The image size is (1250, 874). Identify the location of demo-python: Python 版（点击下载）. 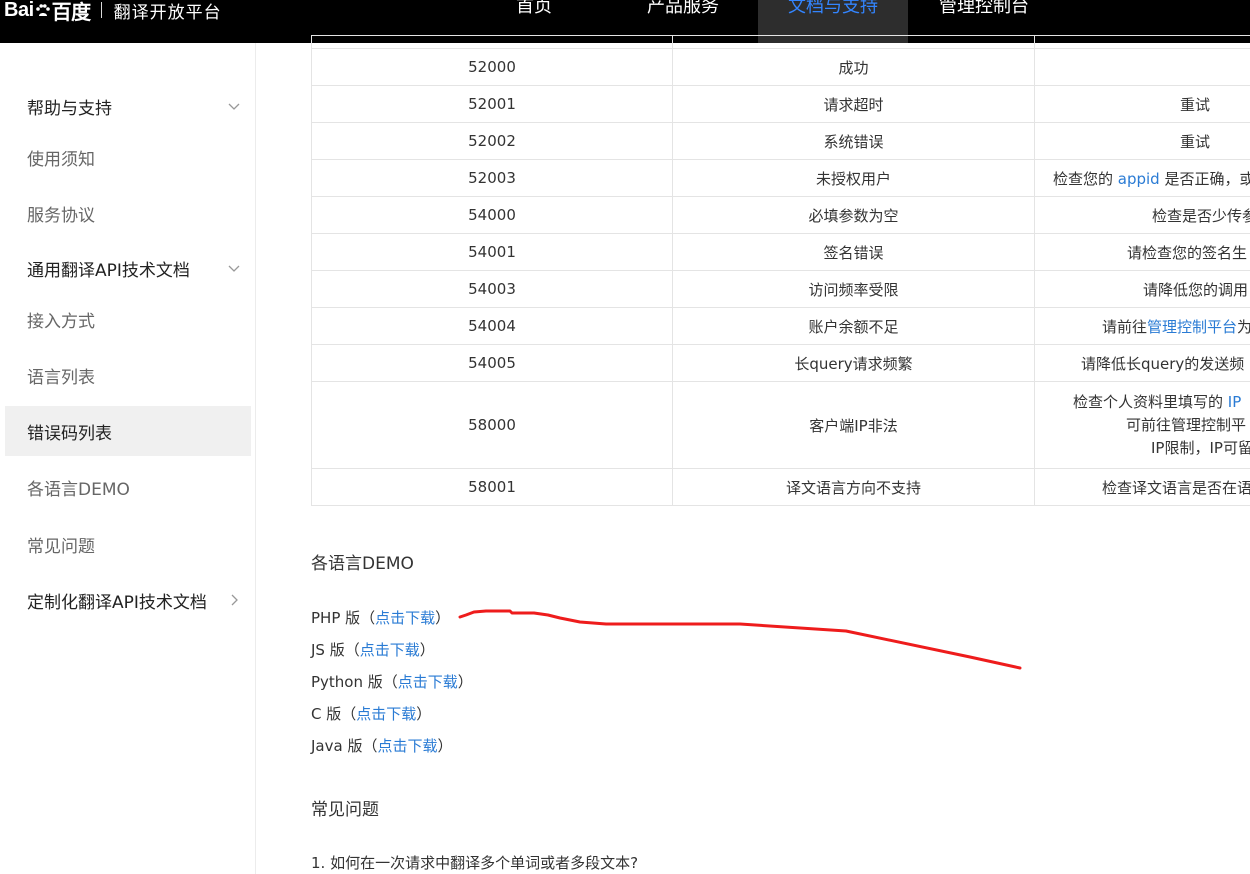
(392, 681).